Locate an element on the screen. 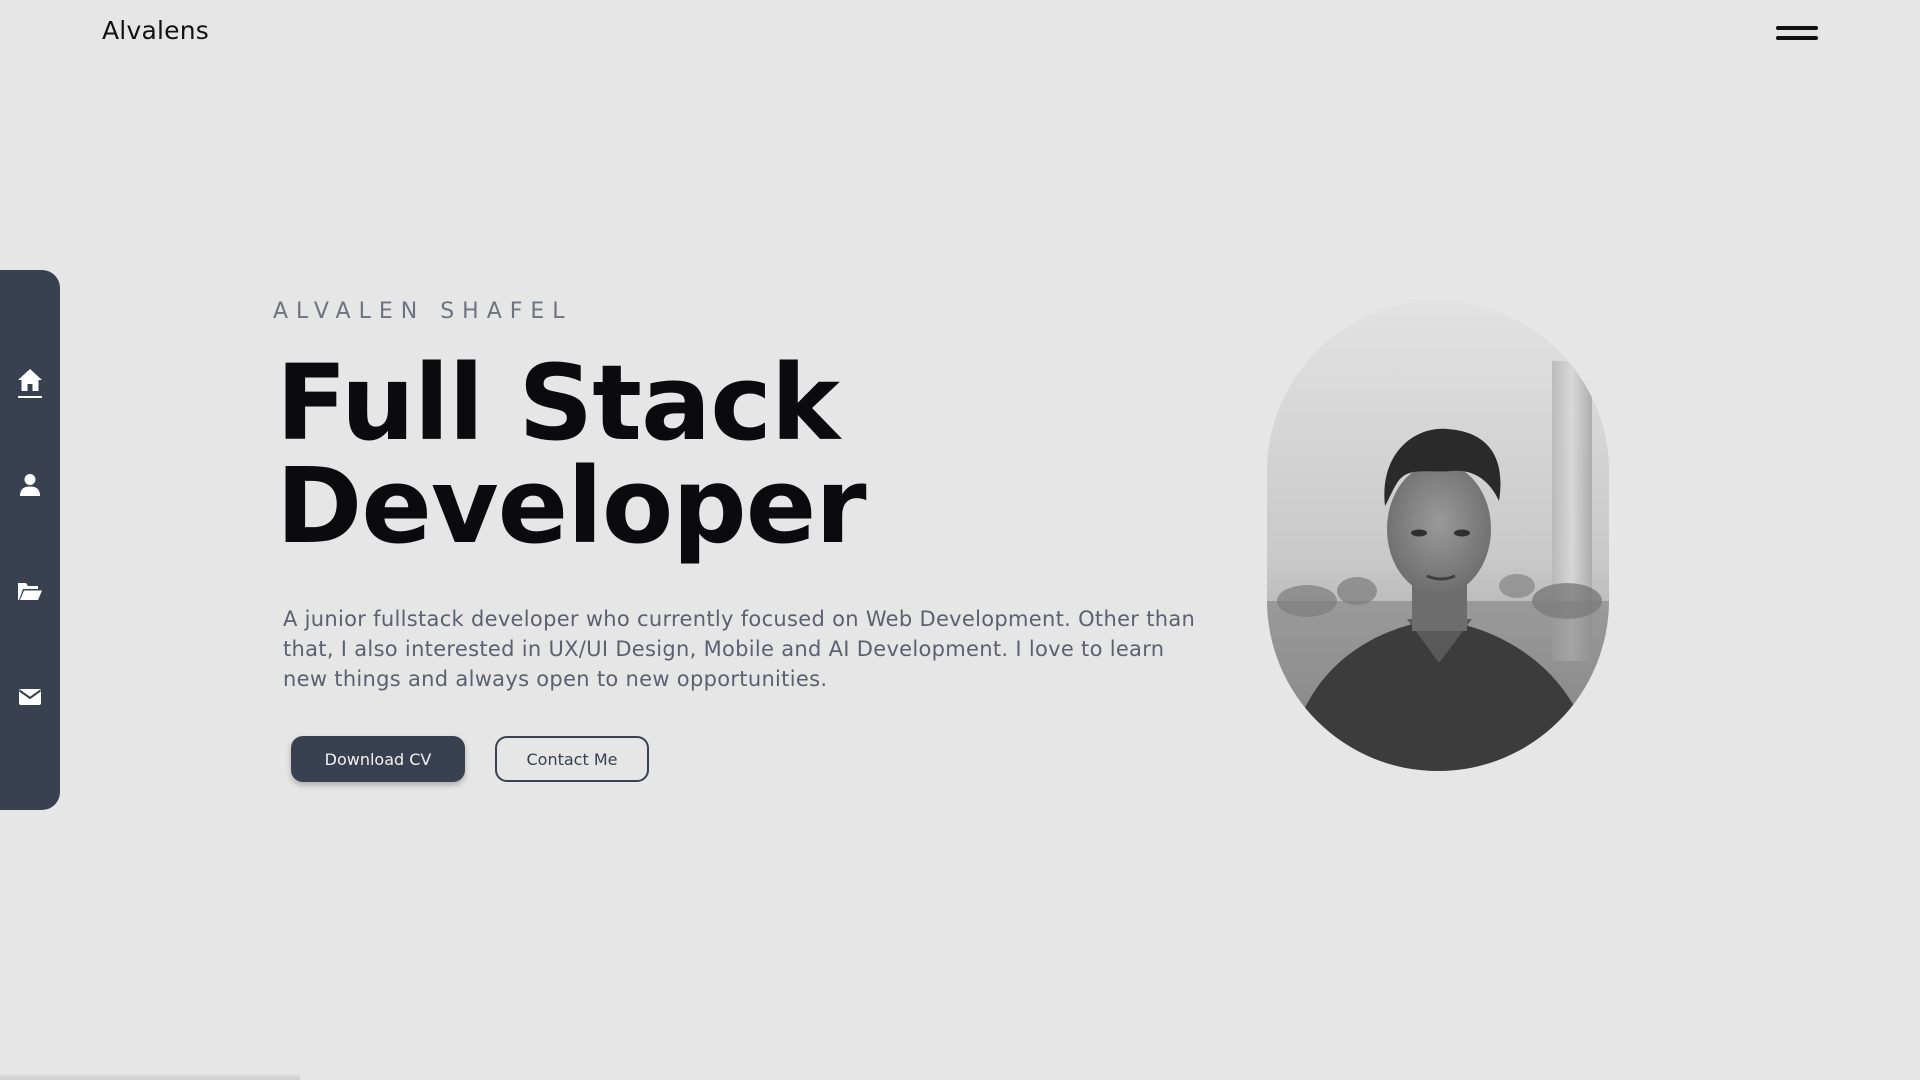 The height and width of the screenshot is (1080, 1920). contact-me-button: Contact Me is located at coordinates (572, 759).